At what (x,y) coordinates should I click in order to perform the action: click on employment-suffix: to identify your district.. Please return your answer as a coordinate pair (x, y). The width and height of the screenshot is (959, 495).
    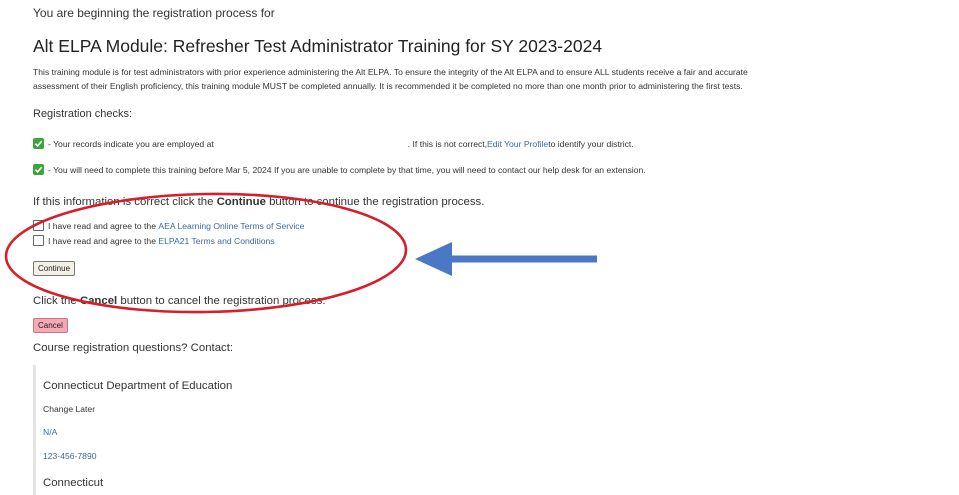
    Looking at the image, I should click on (591, 143).